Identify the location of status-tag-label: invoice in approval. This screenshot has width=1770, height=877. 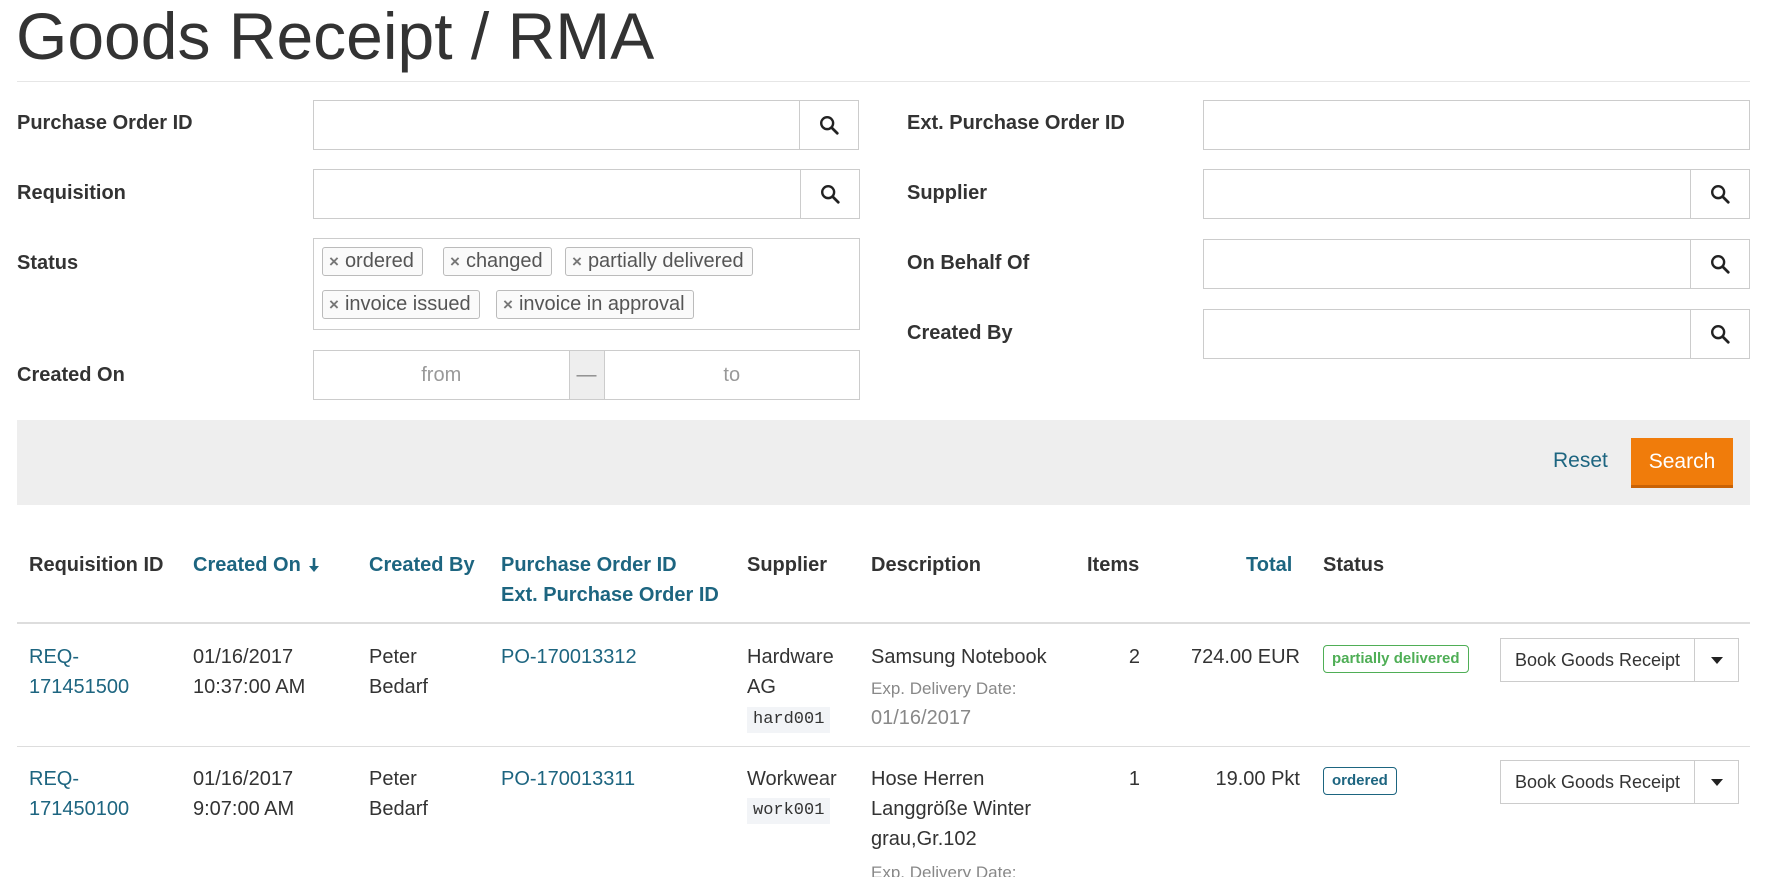
(601, 304).